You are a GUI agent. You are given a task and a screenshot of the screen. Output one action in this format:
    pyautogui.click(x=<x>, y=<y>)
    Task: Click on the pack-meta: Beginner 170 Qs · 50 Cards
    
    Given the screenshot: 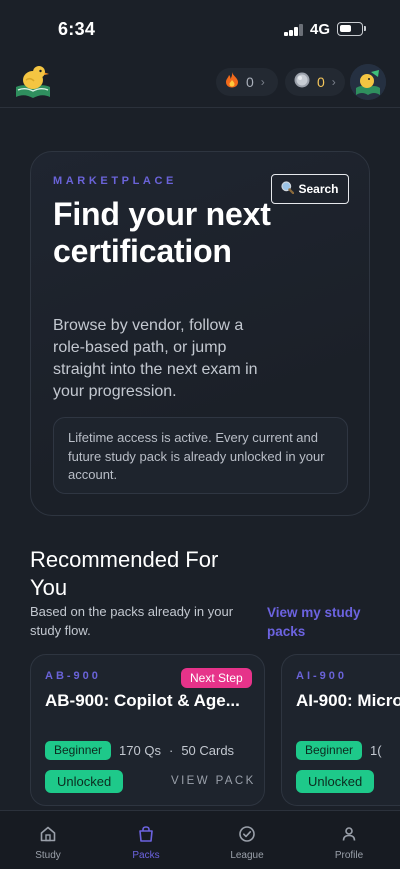 What is the action you would take?
    pyautogui.click(x=139, y=750)
    